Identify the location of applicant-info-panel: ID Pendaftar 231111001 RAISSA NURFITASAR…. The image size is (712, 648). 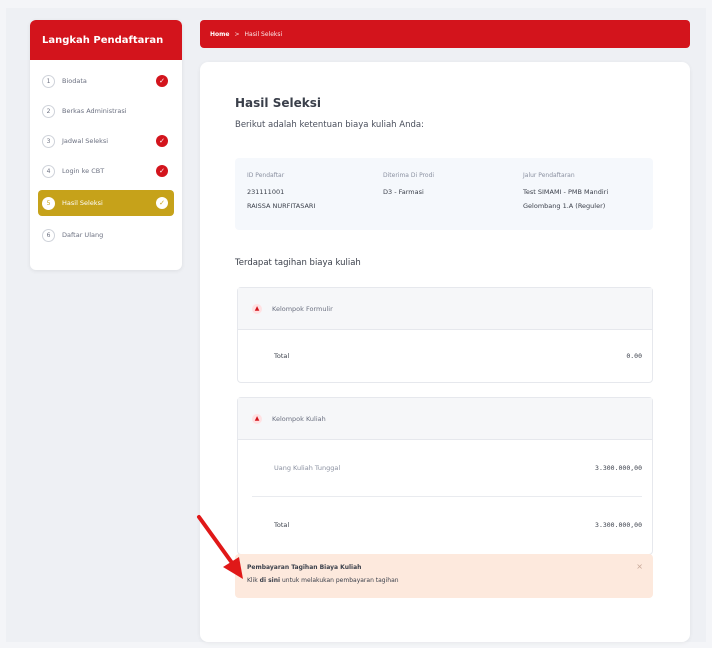
(444, 194).